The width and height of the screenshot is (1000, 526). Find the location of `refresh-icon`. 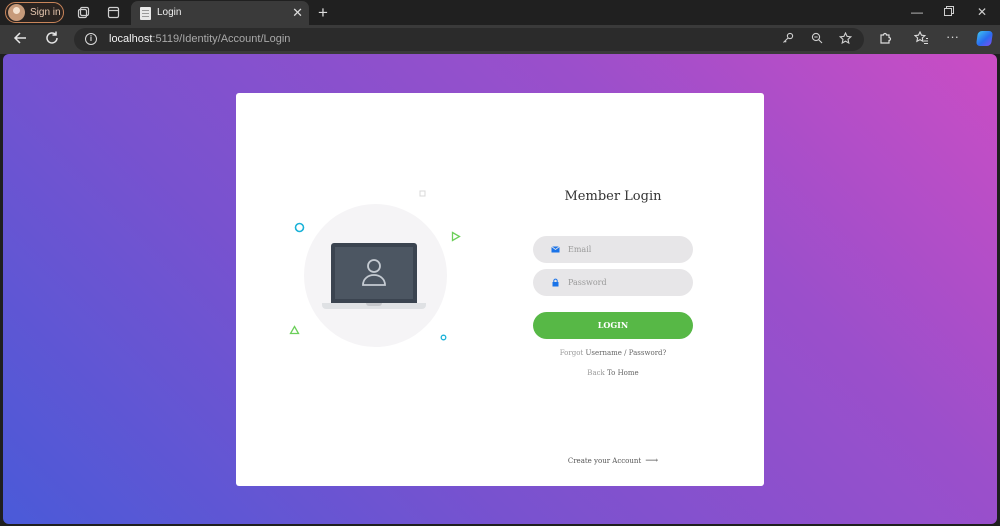

refresh-icon is located at coordinates (52, 40).